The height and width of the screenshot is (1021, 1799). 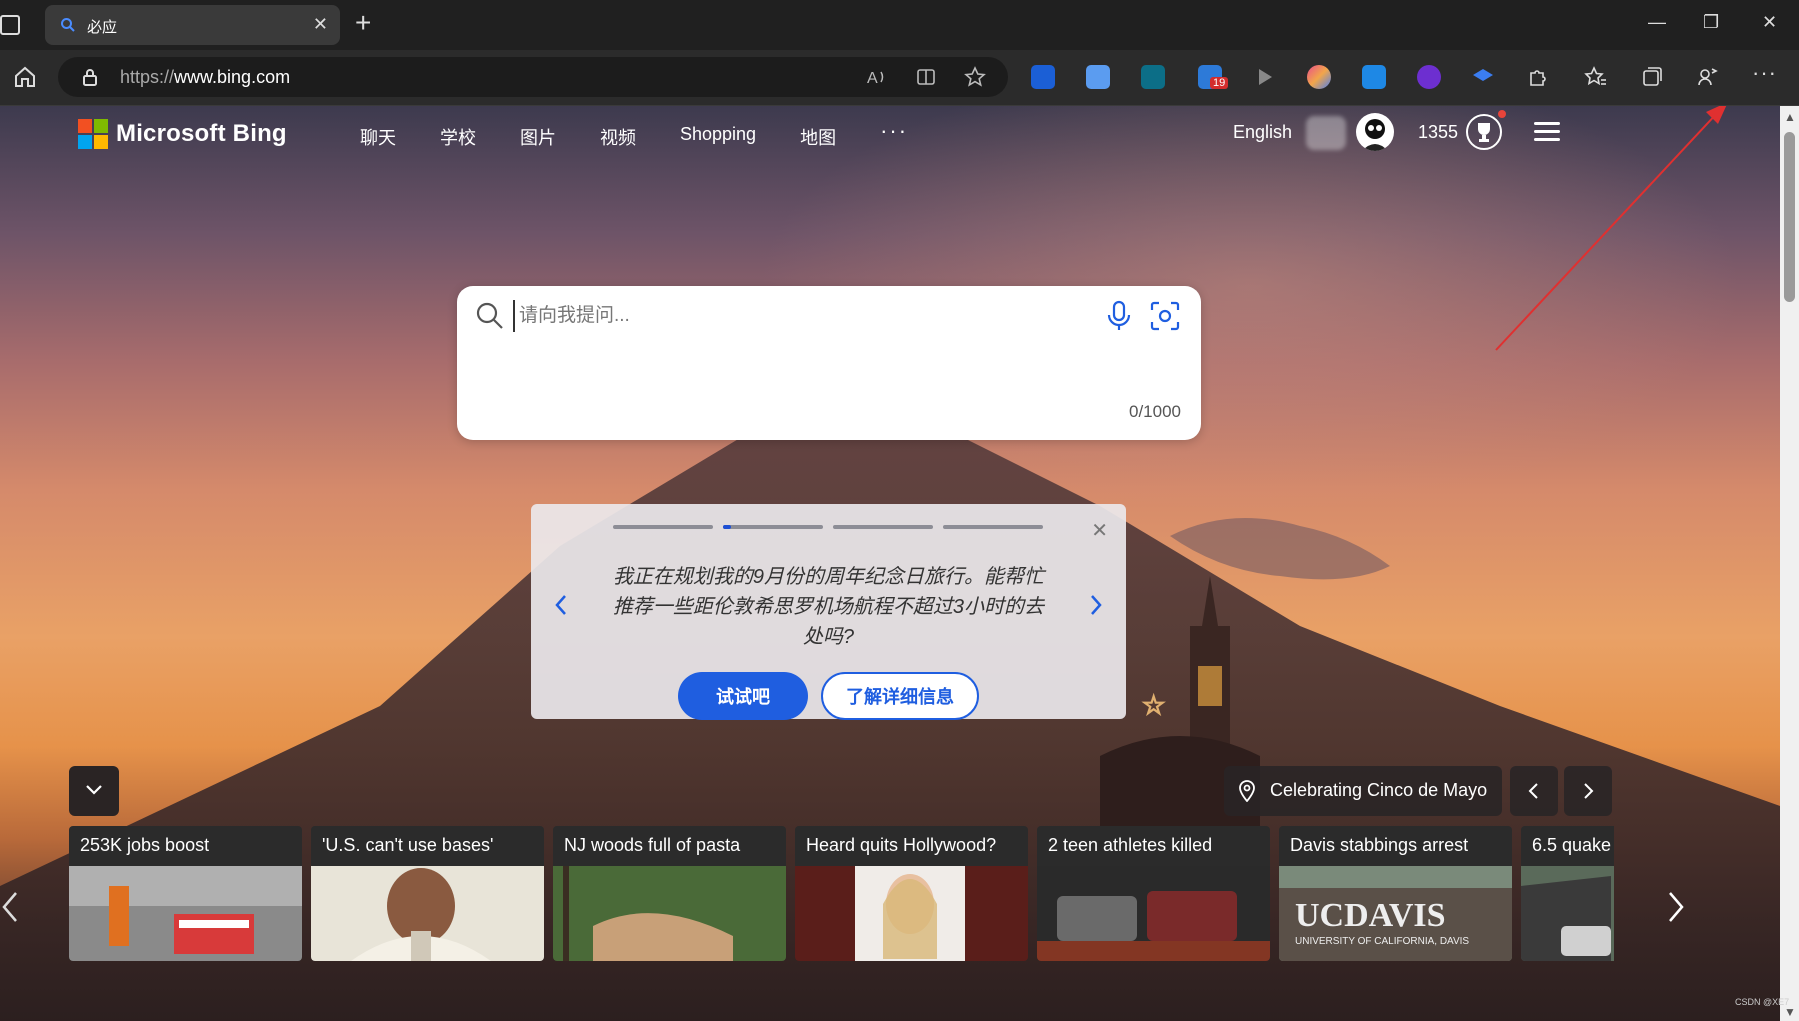 What do you see at coordinates (1657, 22) in the screenshot?
I see `minimize-icon: —` at bounding box center [1657, 22].